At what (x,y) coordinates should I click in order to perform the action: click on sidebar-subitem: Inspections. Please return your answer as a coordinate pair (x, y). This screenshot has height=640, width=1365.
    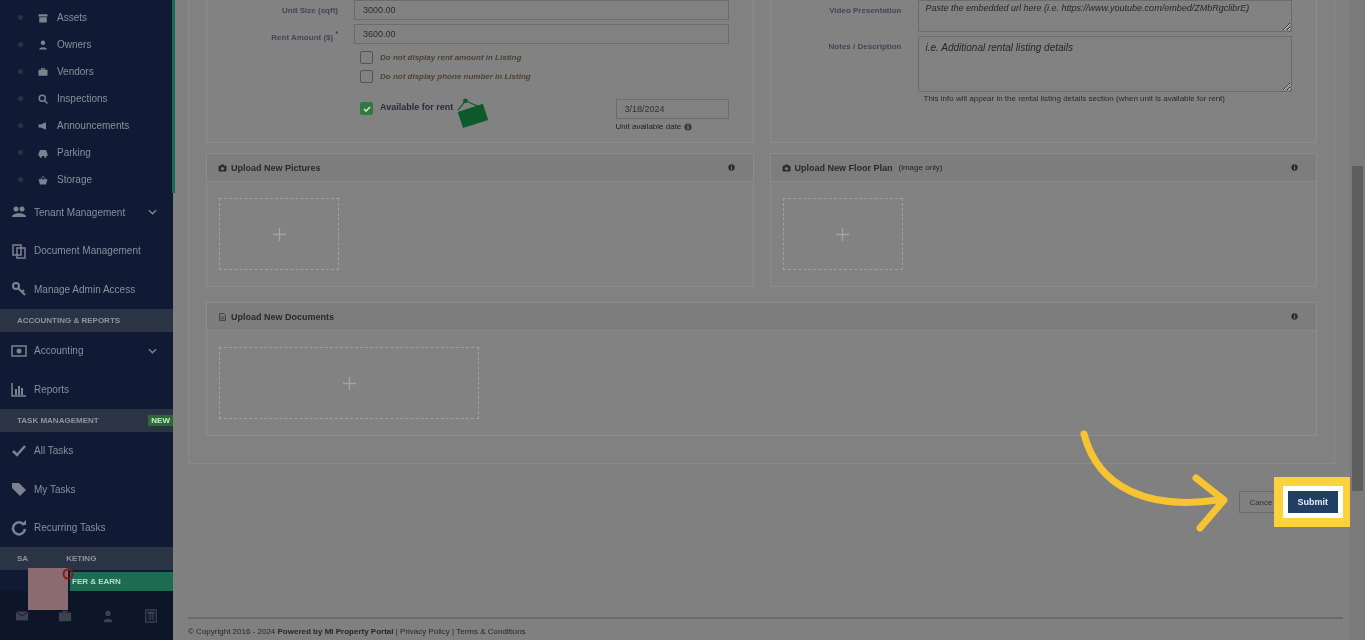
    Looking at the image, I should click on (86, 98).